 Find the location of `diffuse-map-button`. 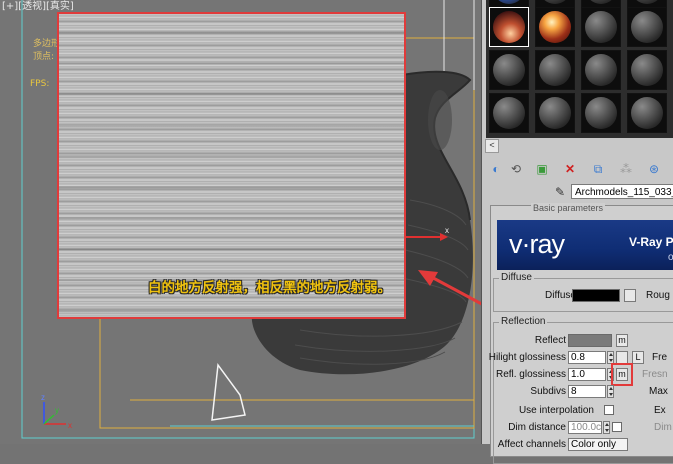

diffuse-map-button is located at coordinates (630, 295).